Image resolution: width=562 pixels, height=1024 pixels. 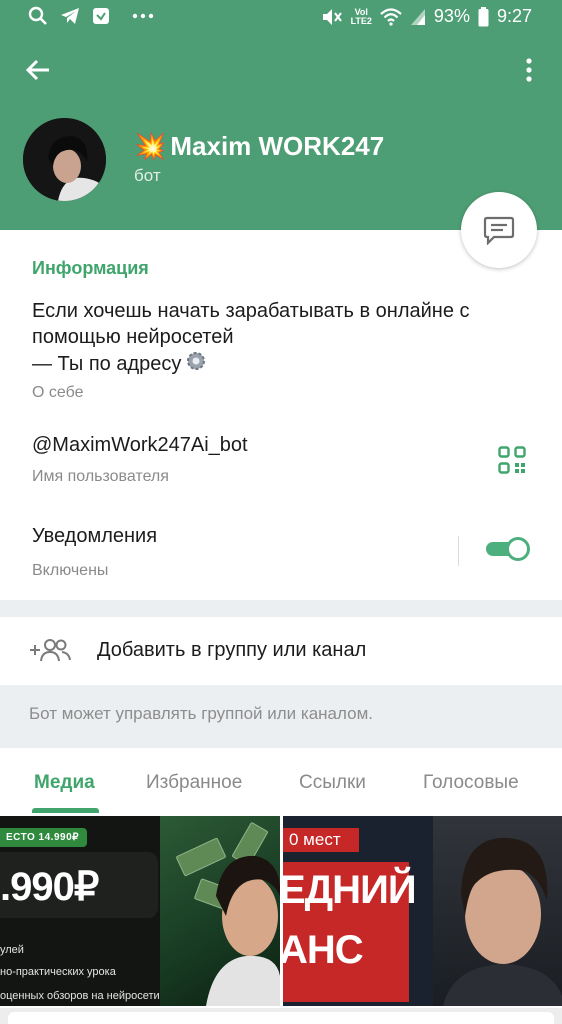 I want to click on message-button, so click(x=499, y=230).